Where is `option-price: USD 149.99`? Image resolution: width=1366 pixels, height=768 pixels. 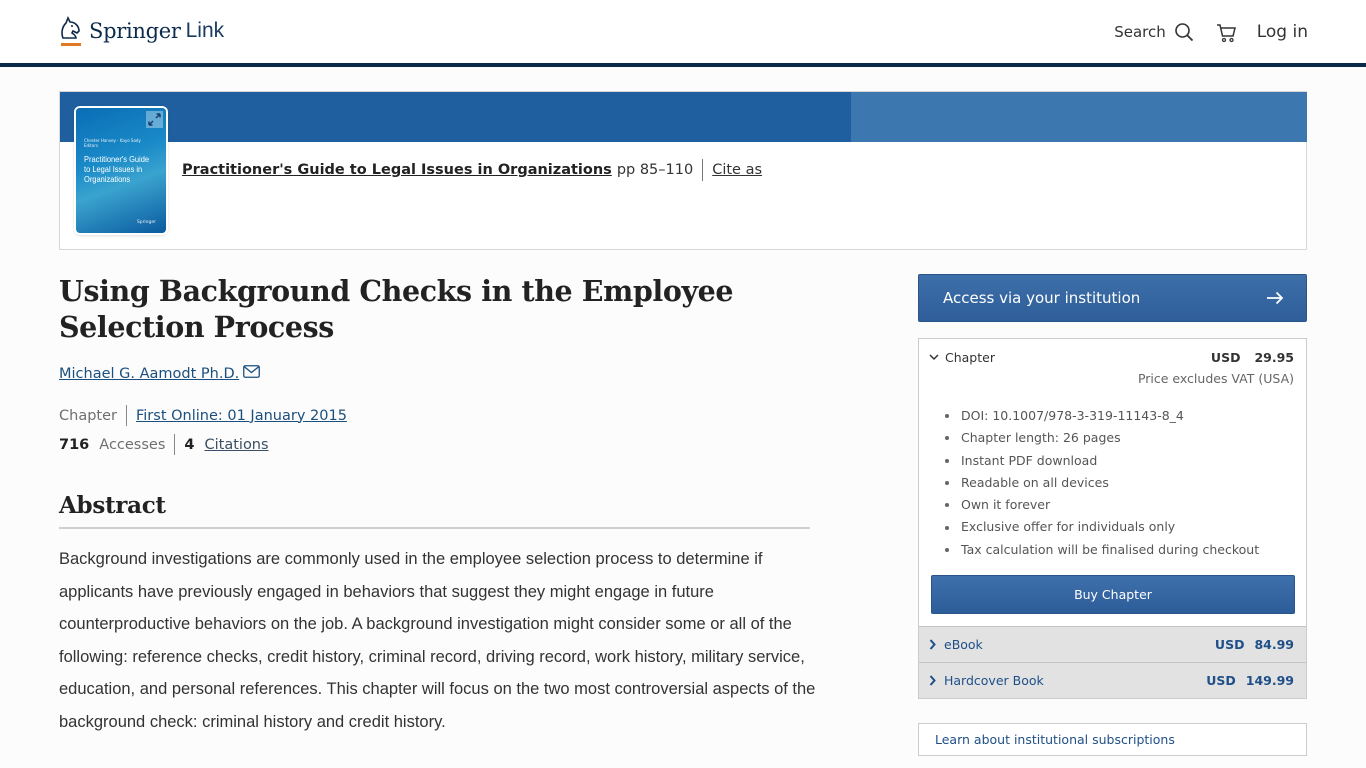 option-price: USD 149.99 is located at coordinates (1250, 680).